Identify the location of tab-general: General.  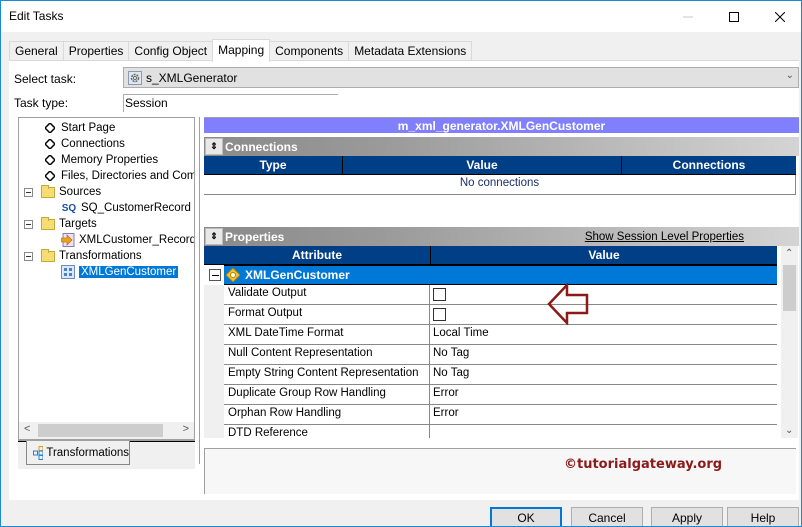
(36, 51).